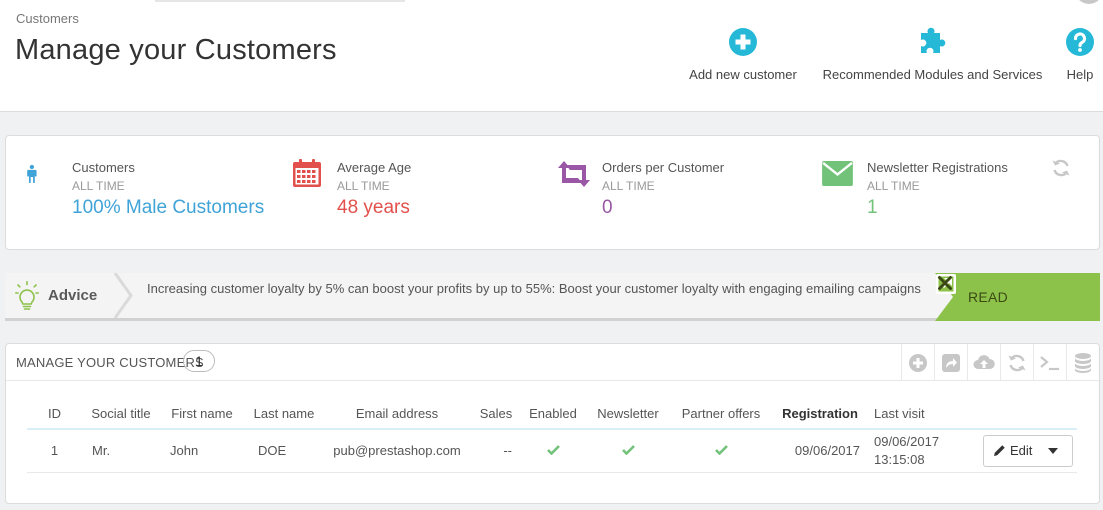 The width and height of the screenshot is (1103, 510). Describe the element at coordinates (32, 173) in the screenshot. I see `male-user-icon` at that location.